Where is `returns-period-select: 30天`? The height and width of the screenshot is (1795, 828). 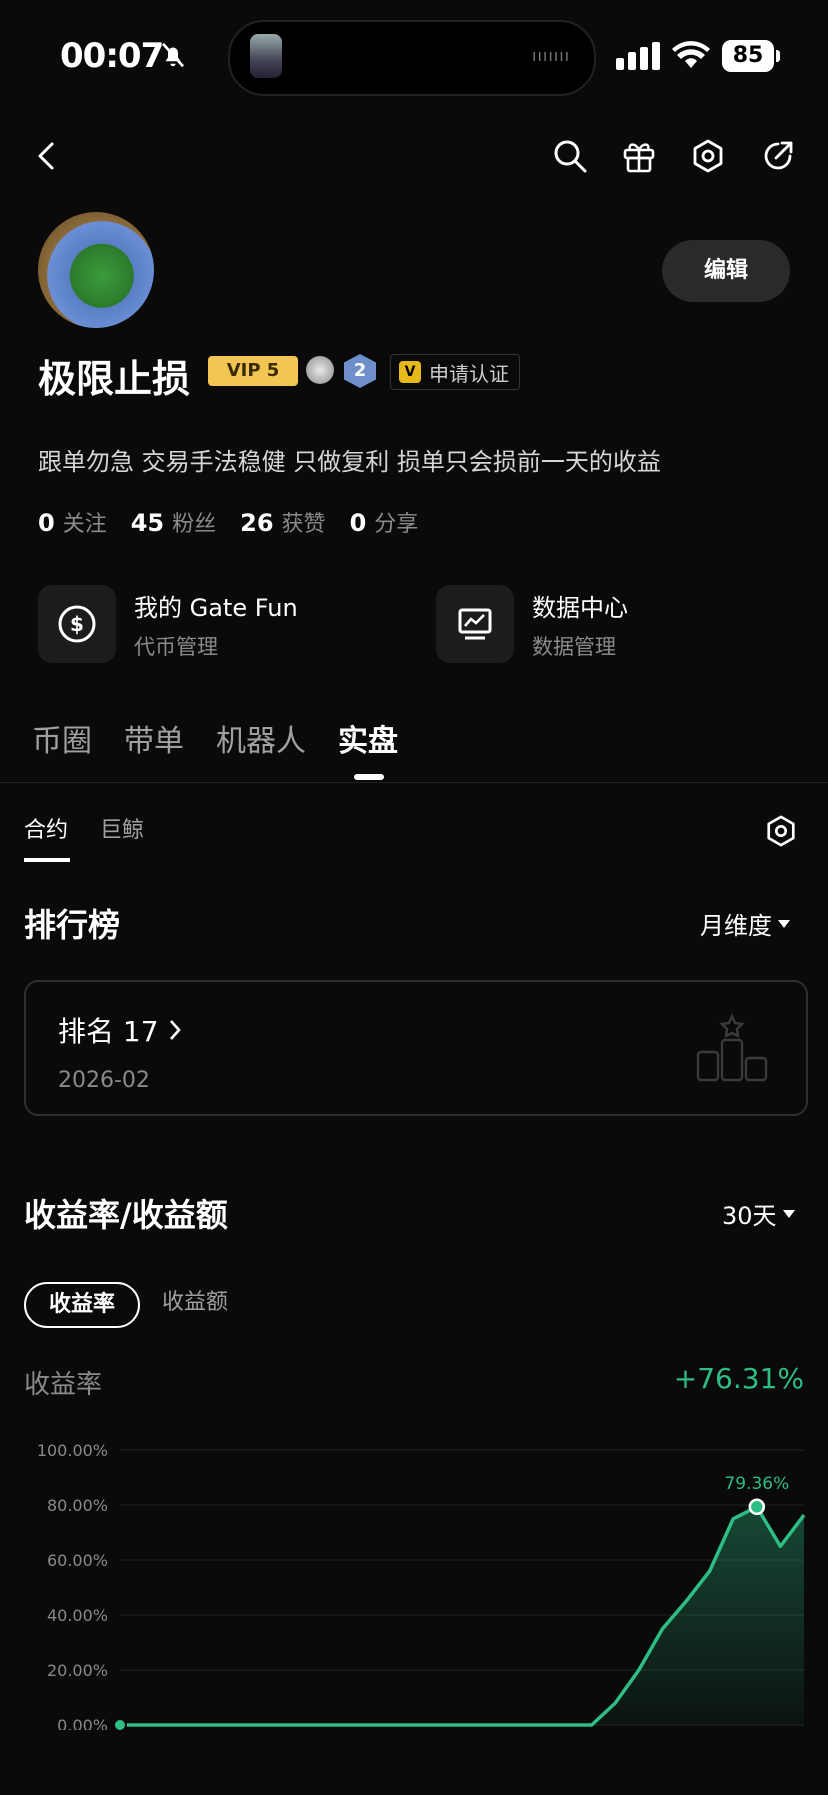
returns-period-select: 30天 is located at coordinates (758, 1213).